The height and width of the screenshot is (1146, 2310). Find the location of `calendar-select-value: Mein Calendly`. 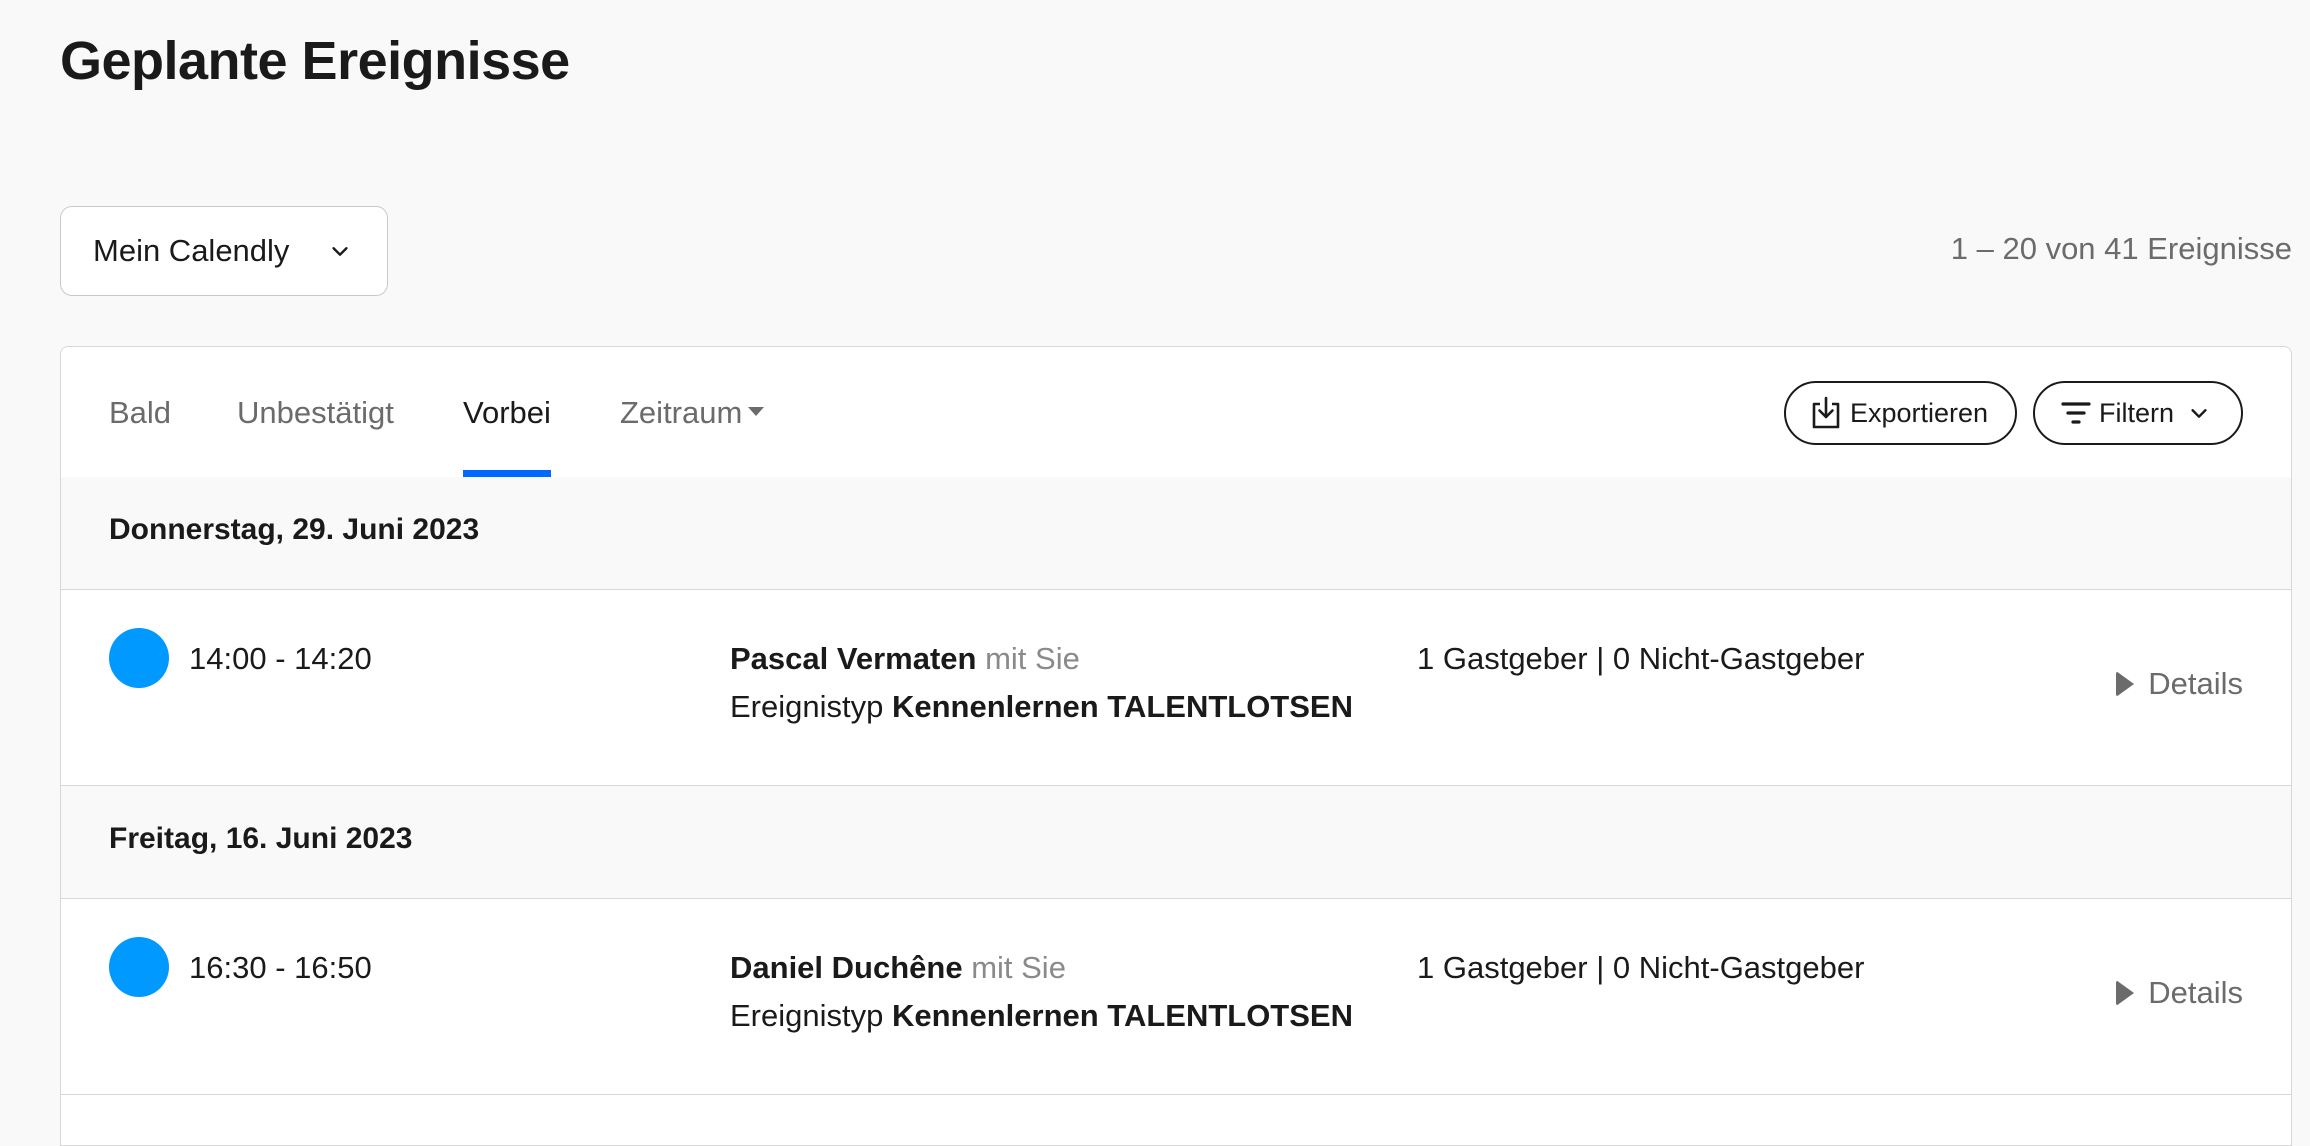

calendar-select-value: Mein Calendly is located at coordinates (191, 250).